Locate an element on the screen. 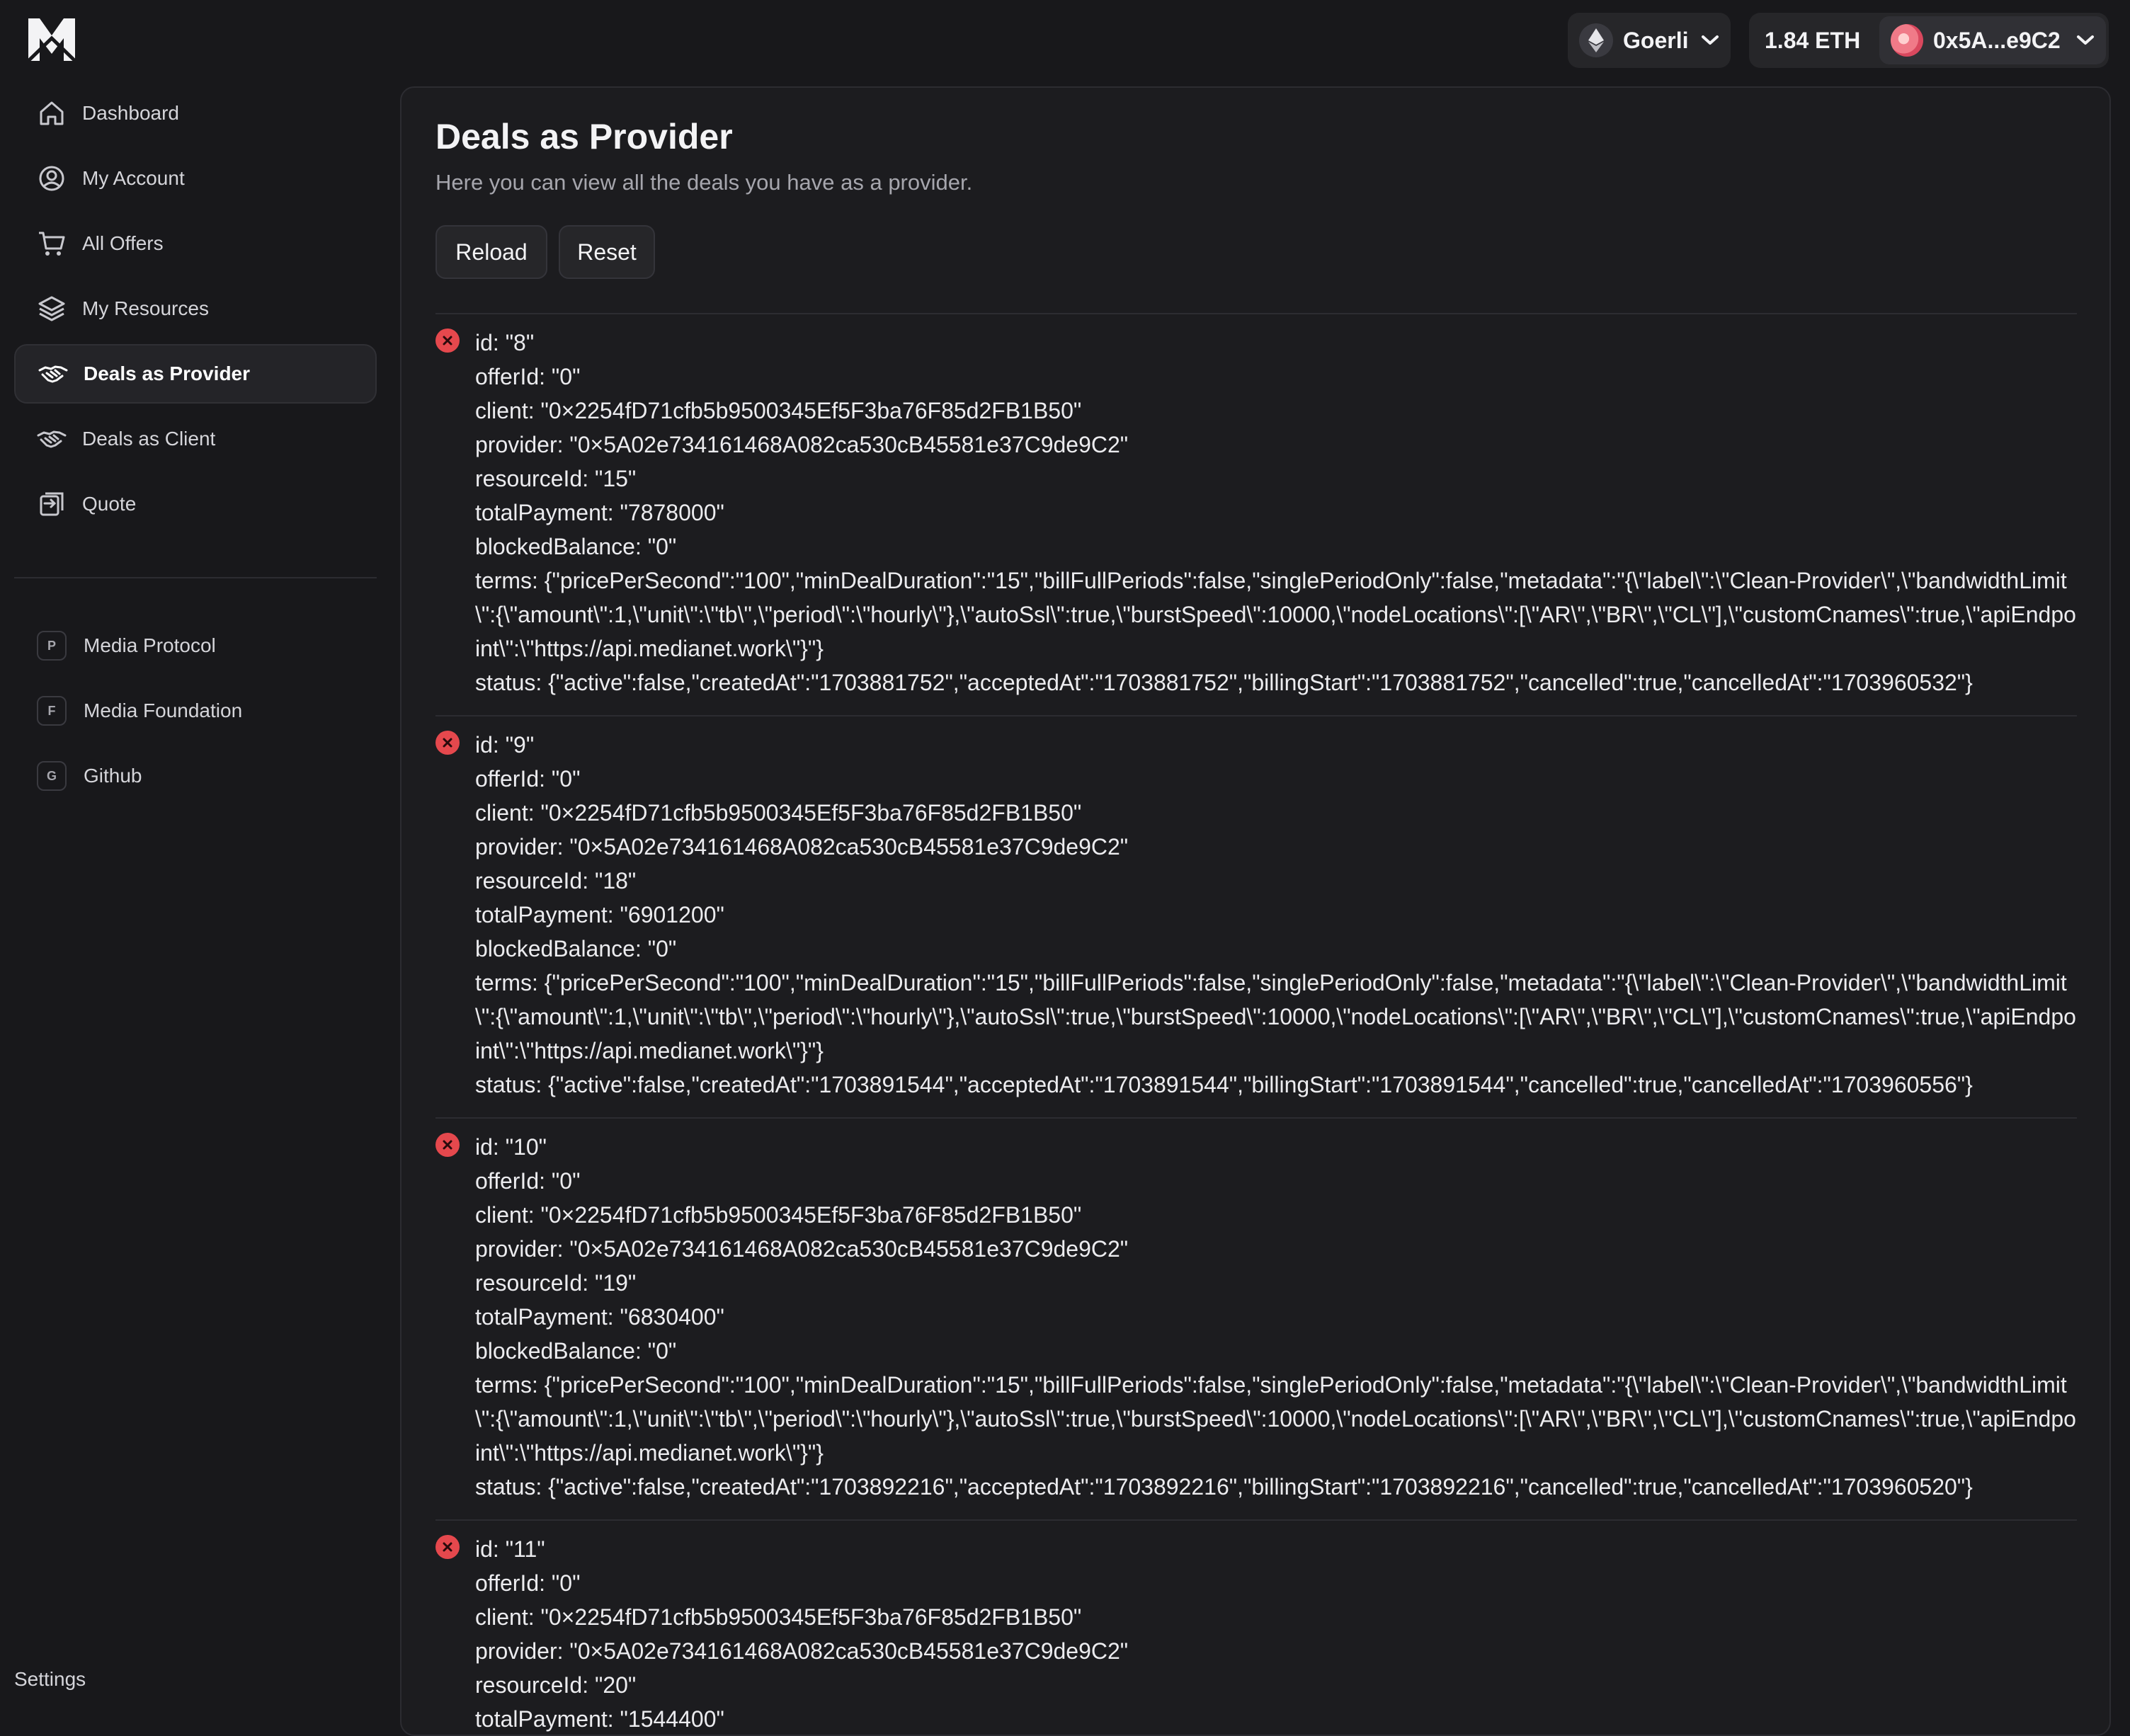 This screenshot has height=1736, width=2130. deal-resource-id: resourceId: "18" is located at coordinates (556, 880).